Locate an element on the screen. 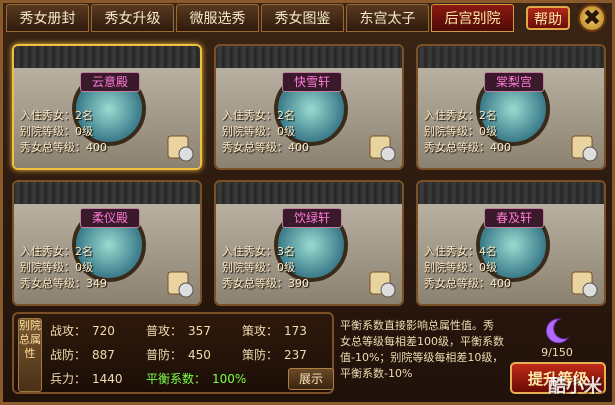 This screenshot has height=405, width=615. villa-card: 春及轩 入住秀女：4名 别院等级：0级 秀女总等级：400 is located at coordinates (511, 243).